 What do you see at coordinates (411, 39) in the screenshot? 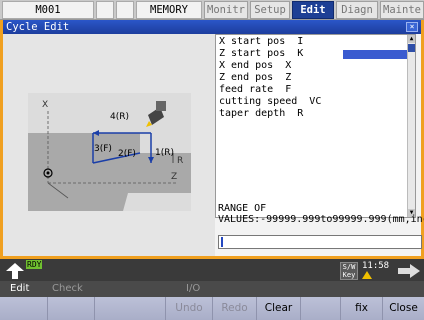
I see `scroll-up-icon: ▲` at bounding box center [411, 39].